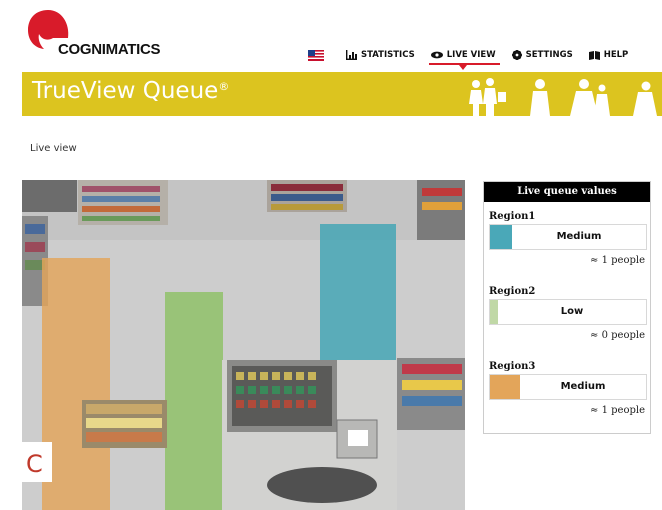 The width and height of the screenshot is (662, 510). What do you see at coordinates (351, 55) in the screenshot?
I see `bar-chart-icon` at bounding box center [351, 55].